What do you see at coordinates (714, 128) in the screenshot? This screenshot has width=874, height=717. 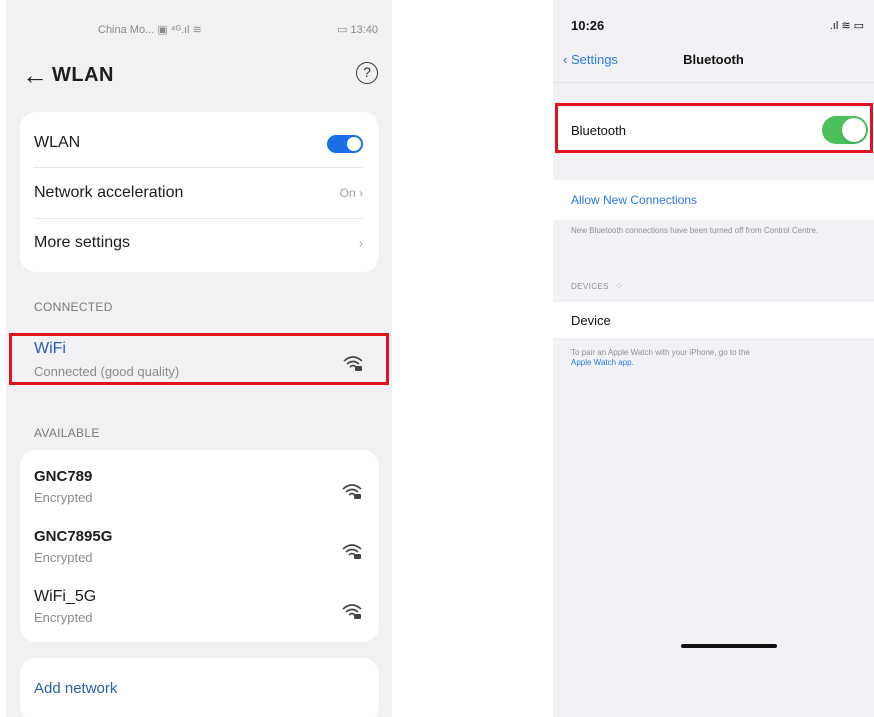 I see `bluetooth-highlight-box` at bounding box center [714, 128].